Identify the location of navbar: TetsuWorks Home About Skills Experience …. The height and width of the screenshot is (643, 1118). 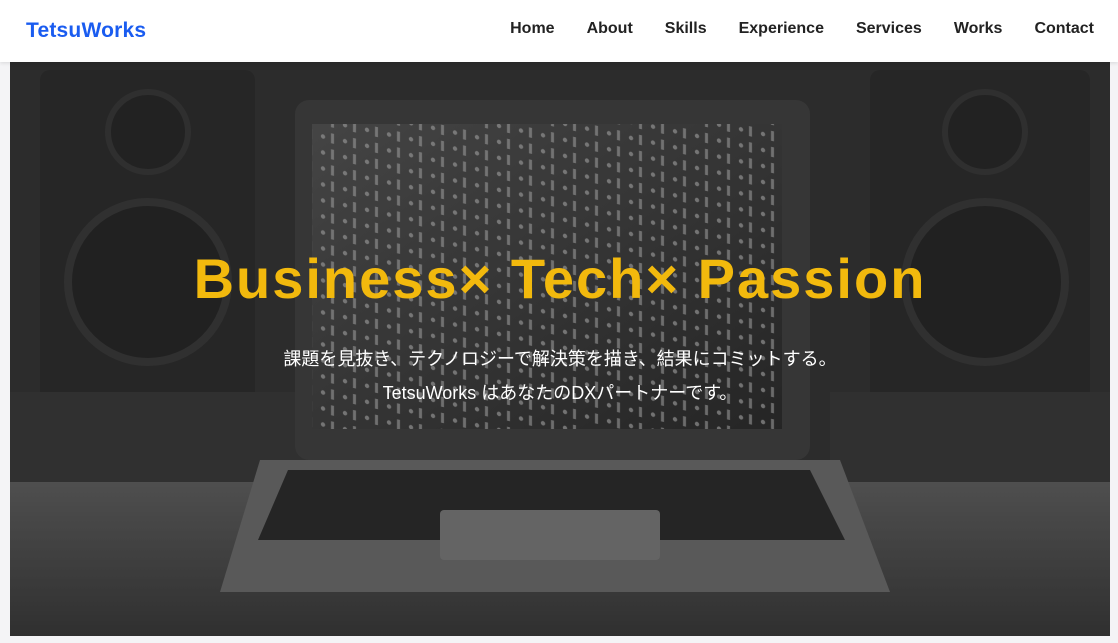
(559, 31).